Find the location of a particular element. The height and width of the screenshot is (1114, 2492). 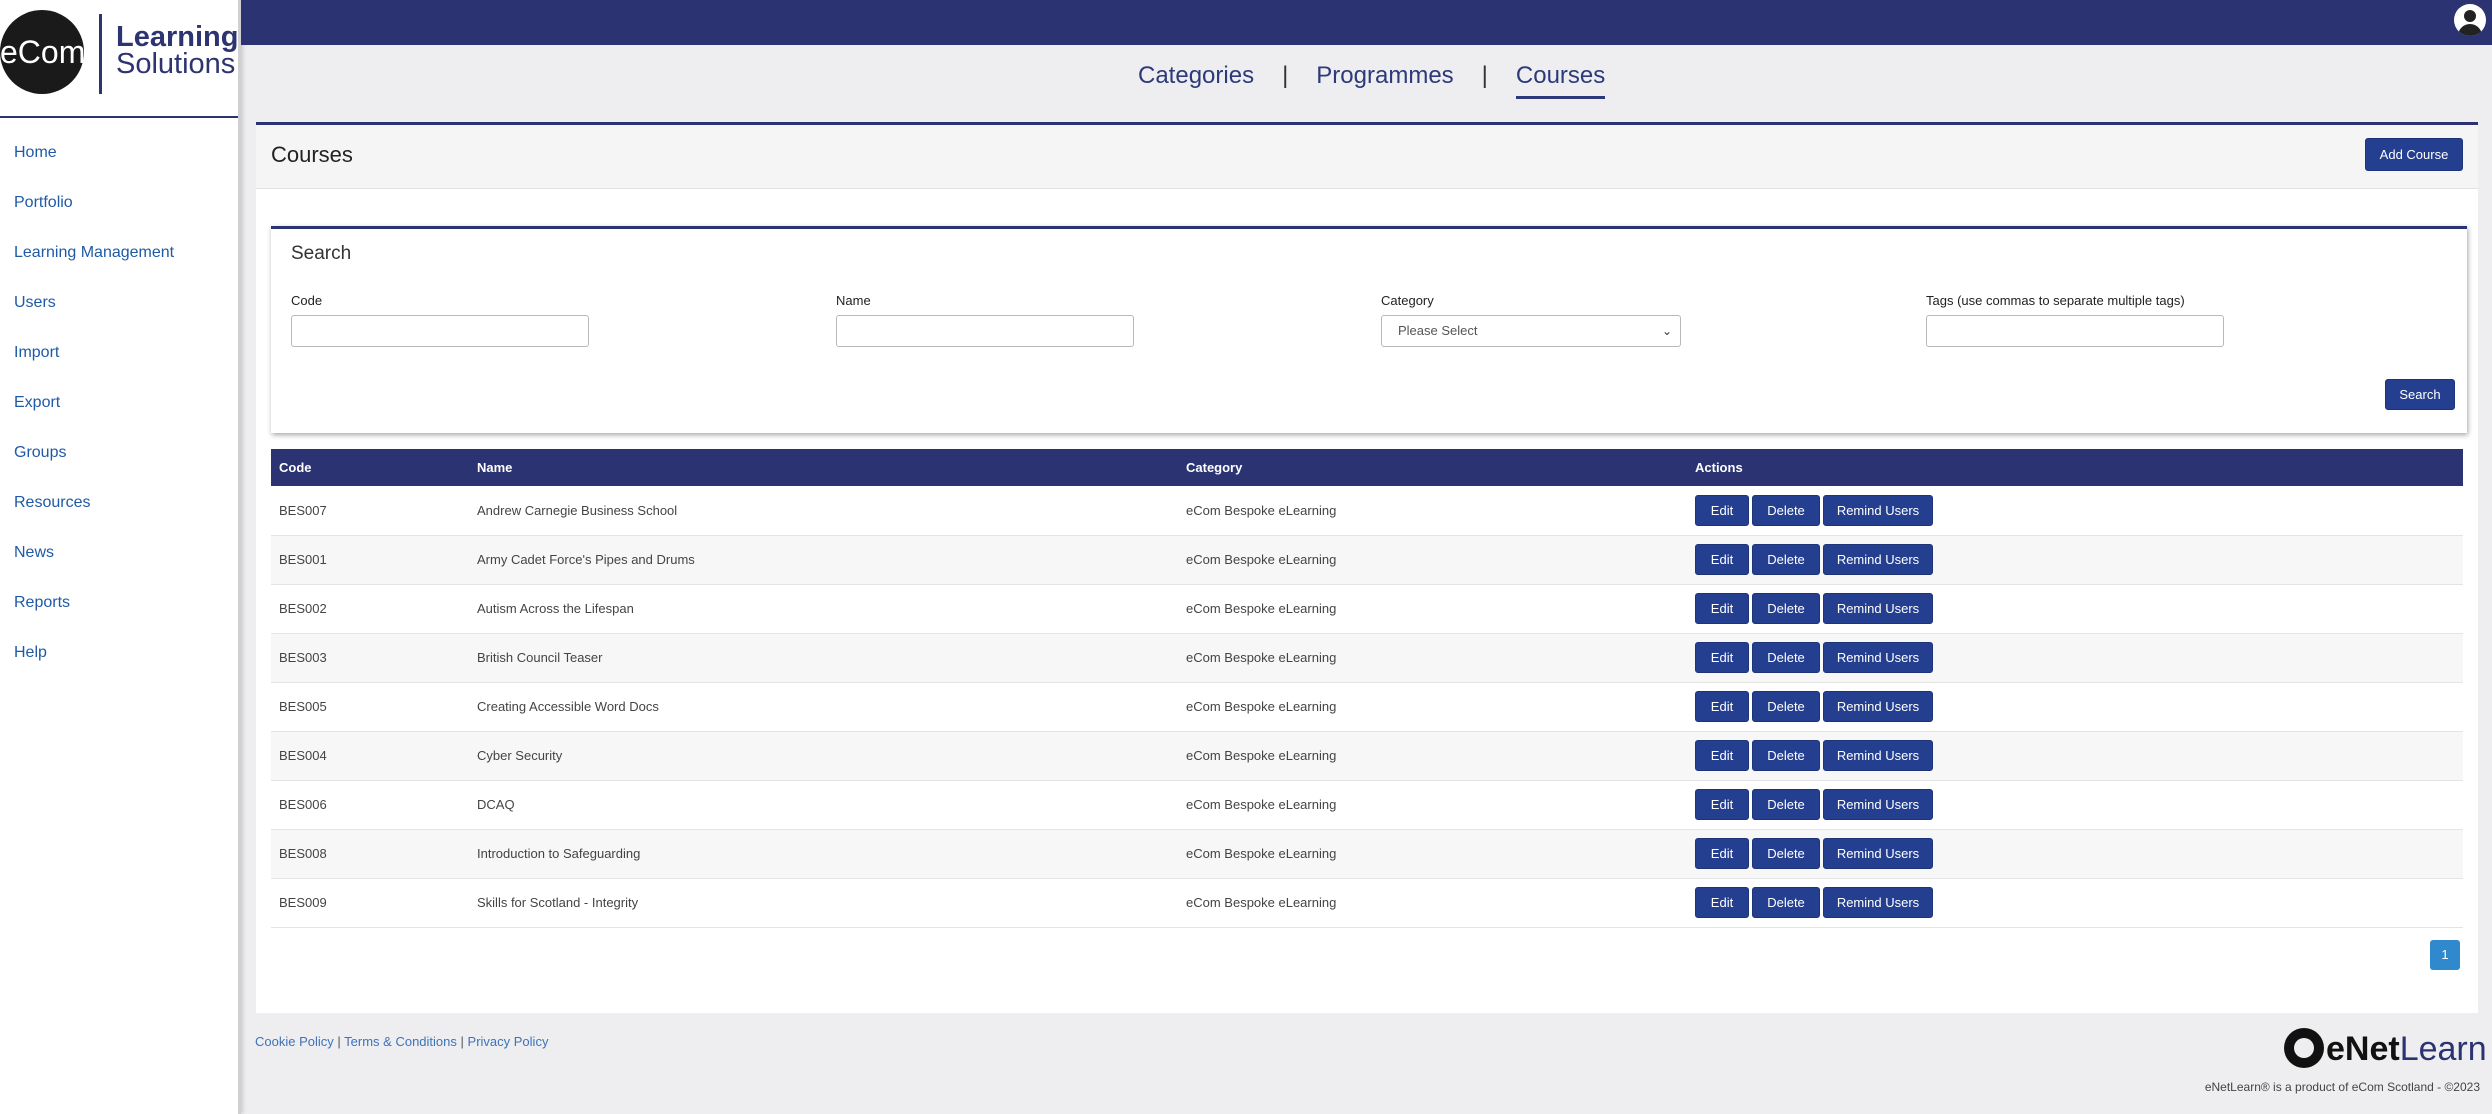

brand-bold: eNet is located at coordinates (2363, 1049).